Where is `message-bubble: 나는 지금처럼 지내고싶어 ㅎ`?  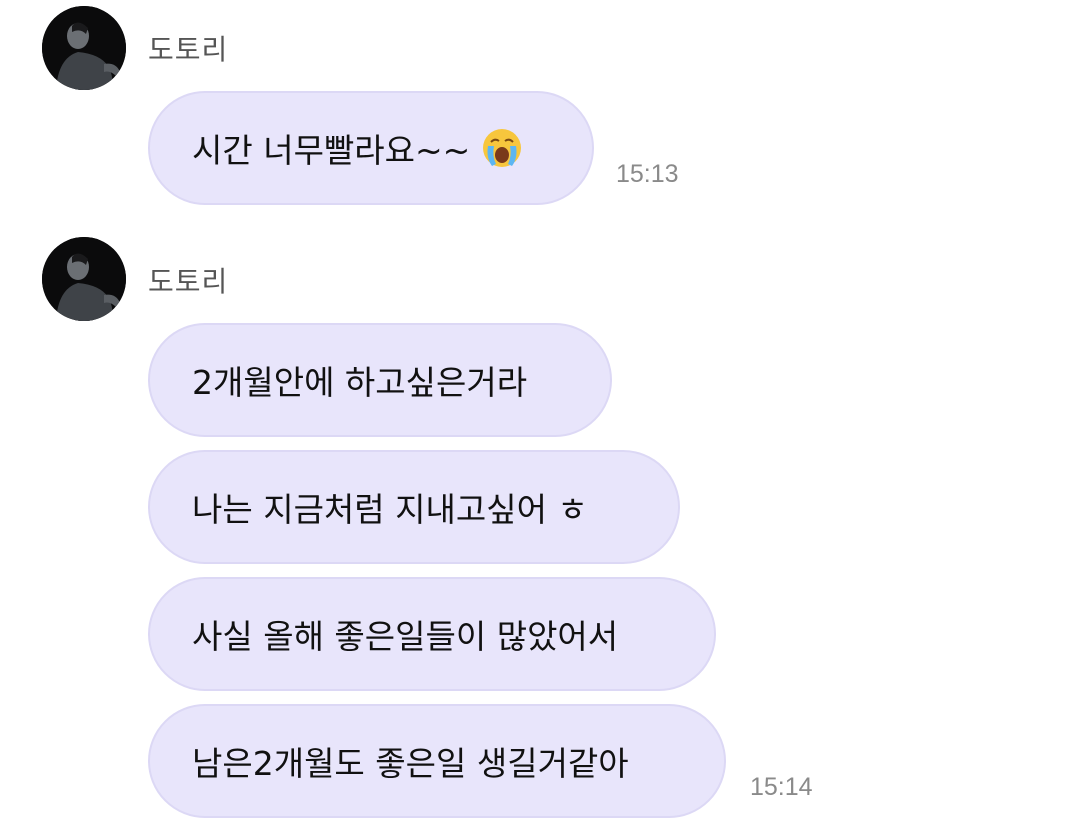
message-bubble: 나는 지금처럼 지내고싶어 ㅎ is located at coordinates (414, 507).